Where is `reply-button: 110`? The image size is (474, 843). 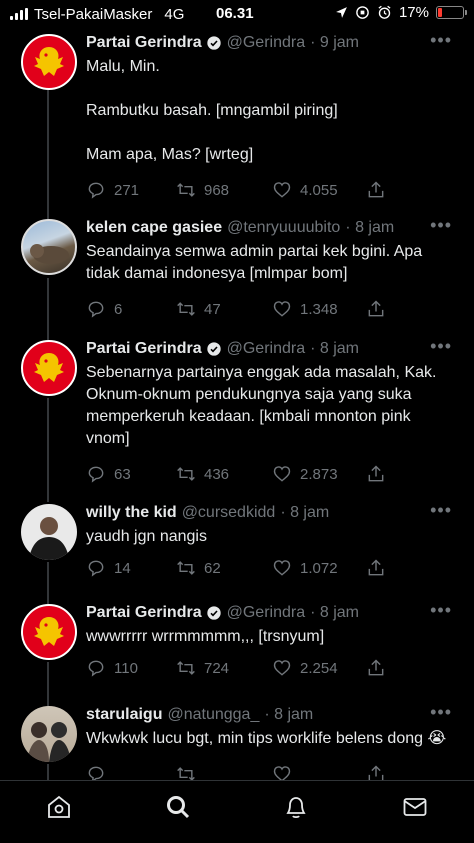 reply-button: 110 is located at coordinates (131, 668).